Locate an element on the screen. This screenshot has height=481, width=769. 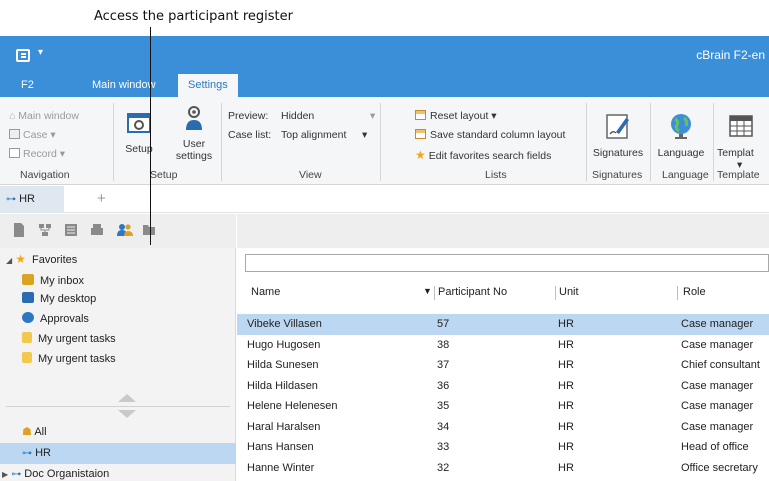
list-toolbar is located at coordinates (503, 231).